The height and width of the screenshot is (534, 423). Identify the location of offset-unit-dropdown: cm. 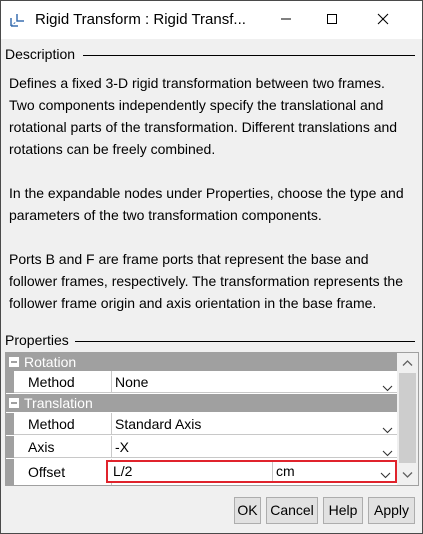
(285, 471).